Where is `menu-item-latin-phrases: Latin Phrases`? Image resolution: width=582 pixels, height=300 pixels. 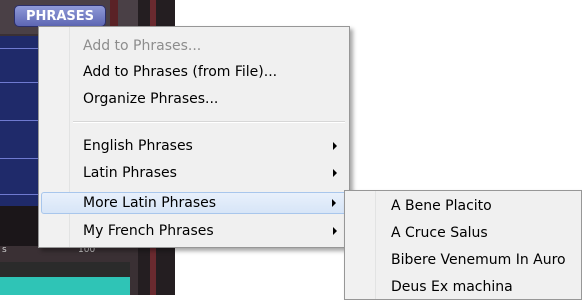
menu-item-latin-phrases: Latin Phrases is located at coordinates (194, 173).